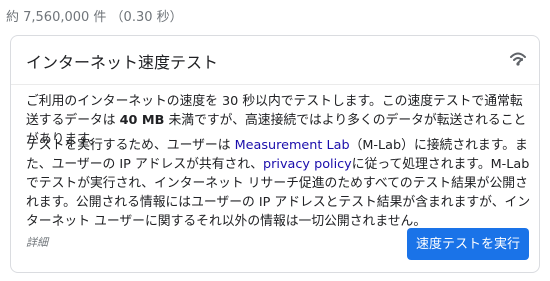  I want to click on wifi-signal-icon, so click(518, 59).